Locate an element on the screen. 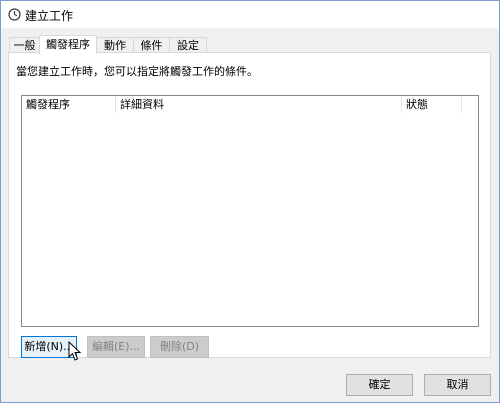 This screenshot has height=403, width=500. mouse-pointer-icon is located at coordinates (75, 351).